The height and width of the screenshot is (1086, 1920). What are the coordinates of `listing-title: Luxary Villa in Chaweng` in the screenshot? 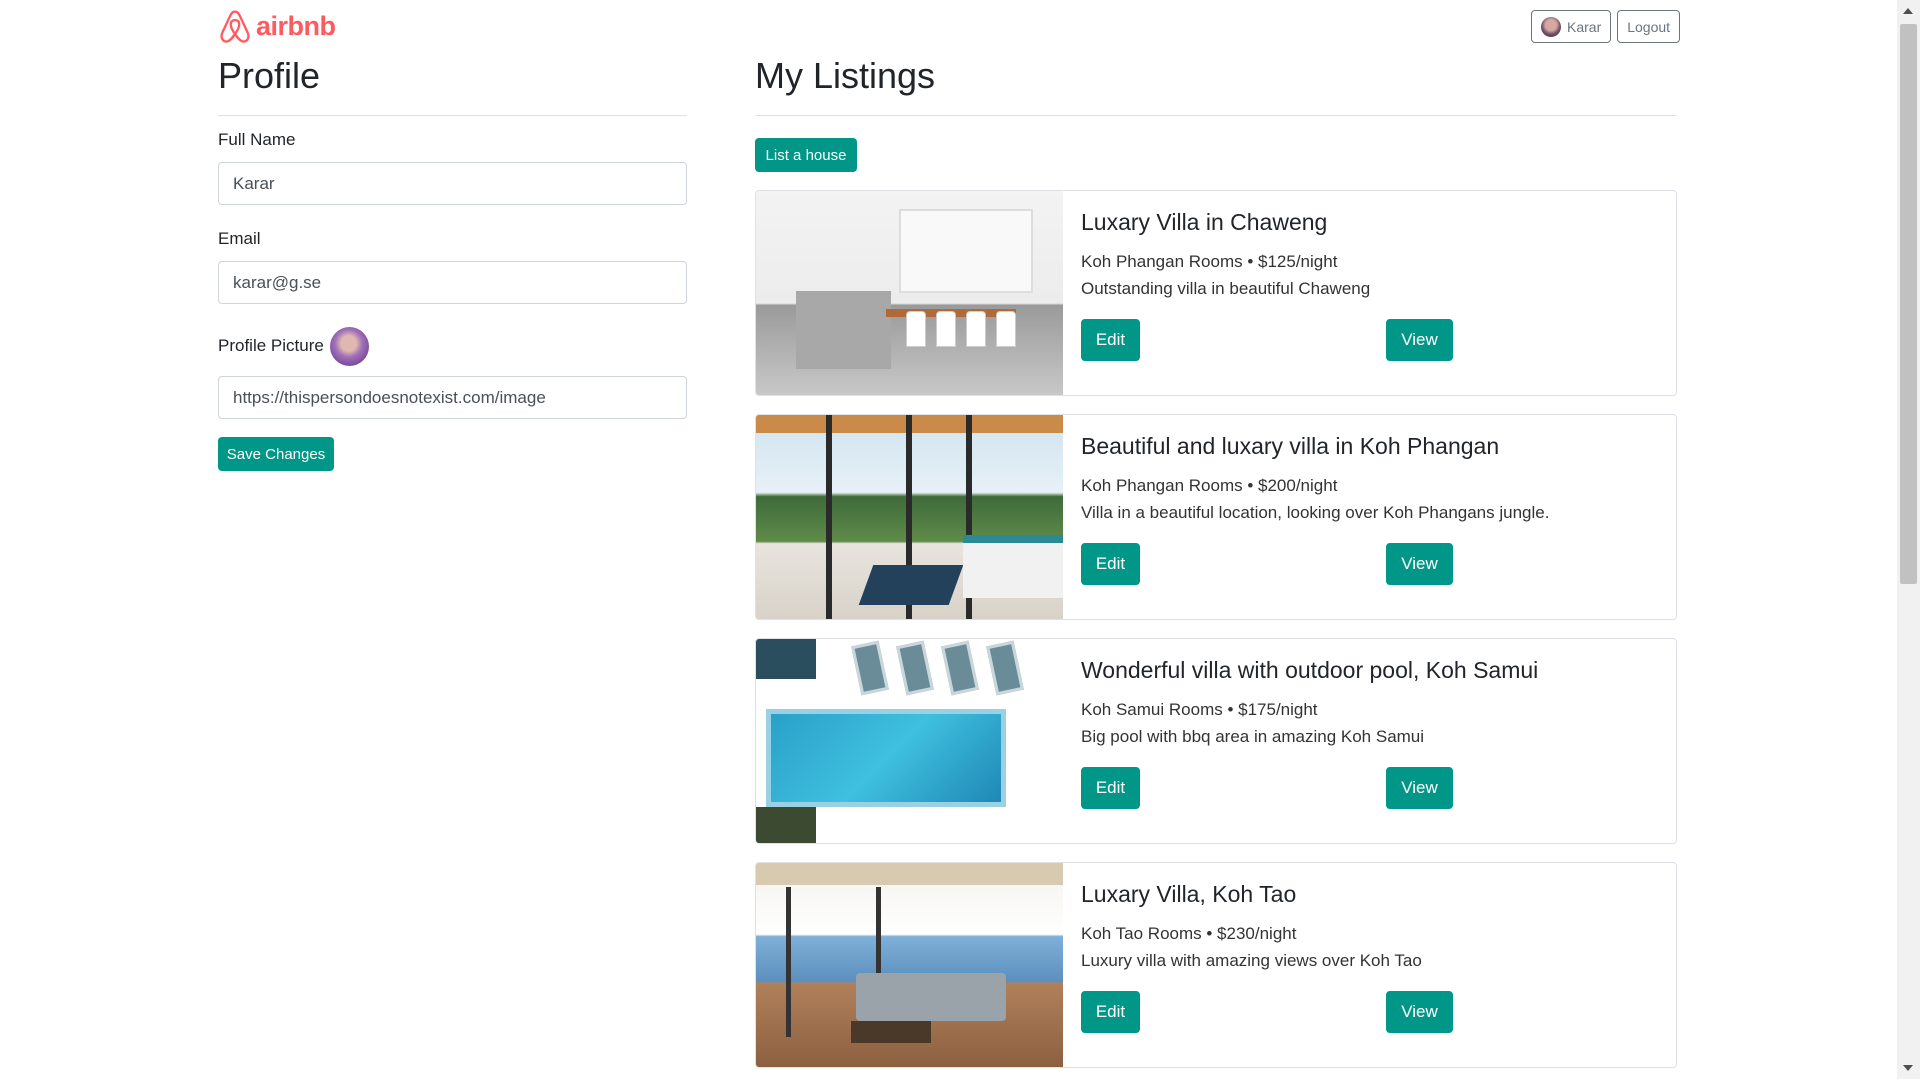 It's located at (1204, 222).